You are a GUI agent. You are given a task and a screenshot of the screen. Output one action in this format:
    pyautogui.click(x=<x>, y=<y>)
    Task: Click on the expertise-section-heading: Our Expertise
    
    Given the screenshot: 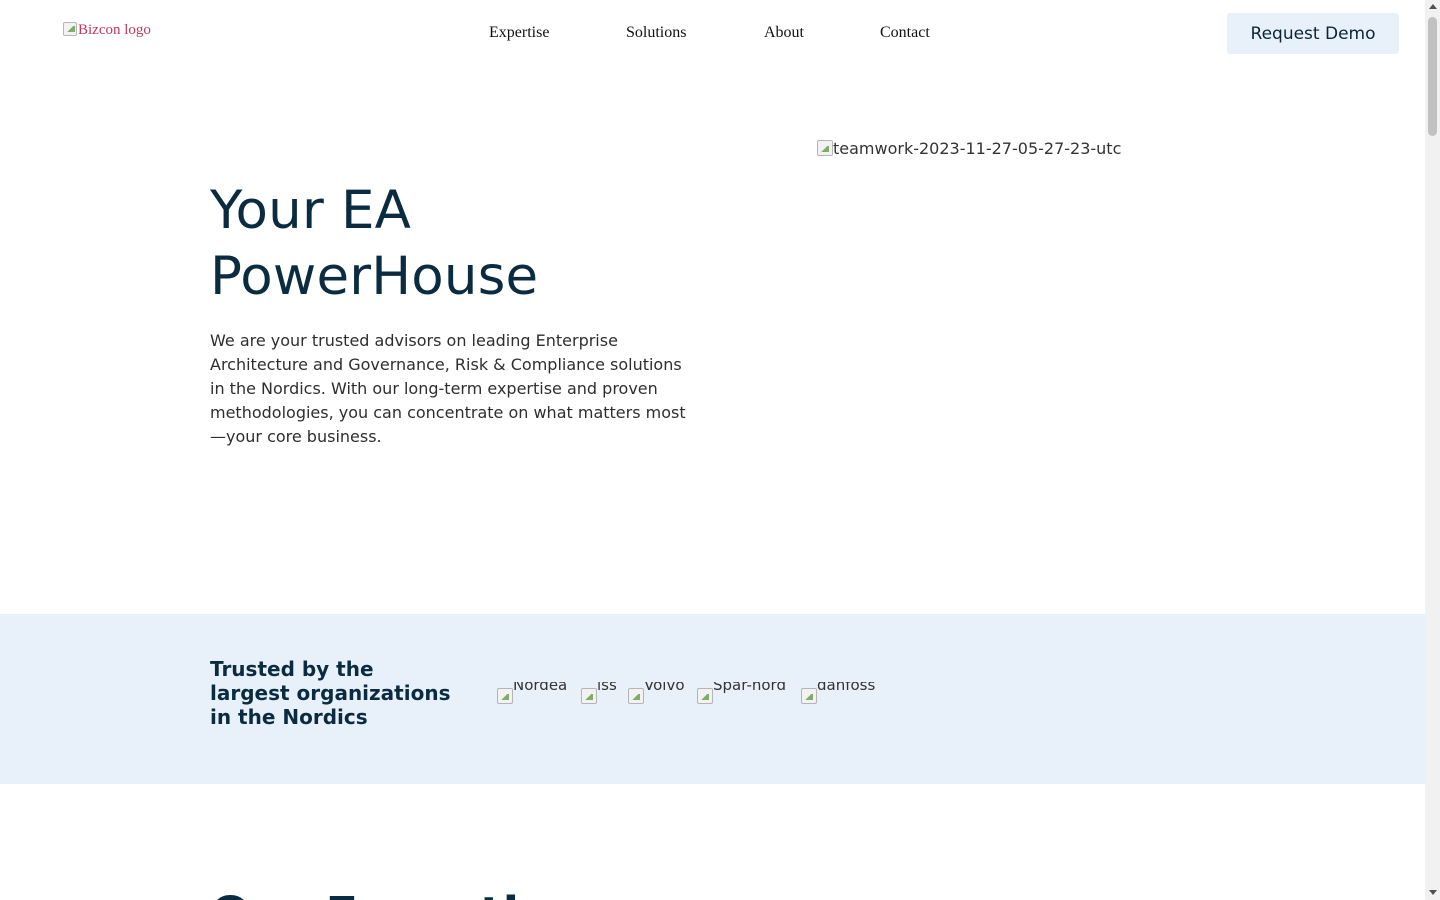 What is the action you would take?
    pyautogui.click(x=395, y=892)
    